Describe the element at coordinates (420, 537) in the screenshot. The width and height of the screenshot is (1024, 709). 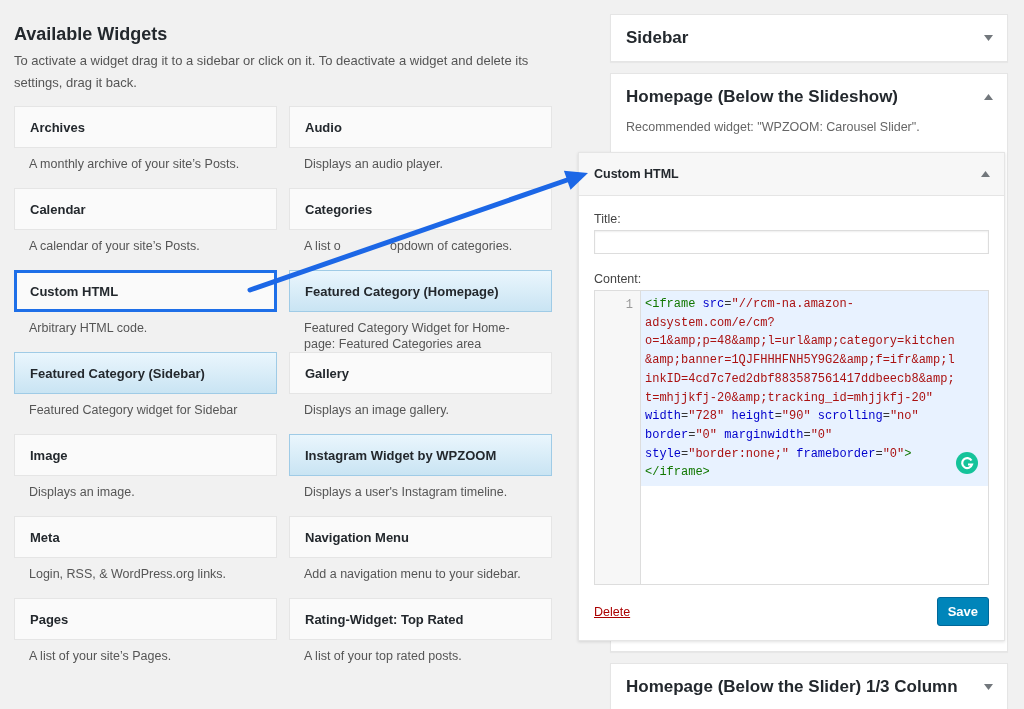
I see `widget-item: Navigation Menu` at that location.